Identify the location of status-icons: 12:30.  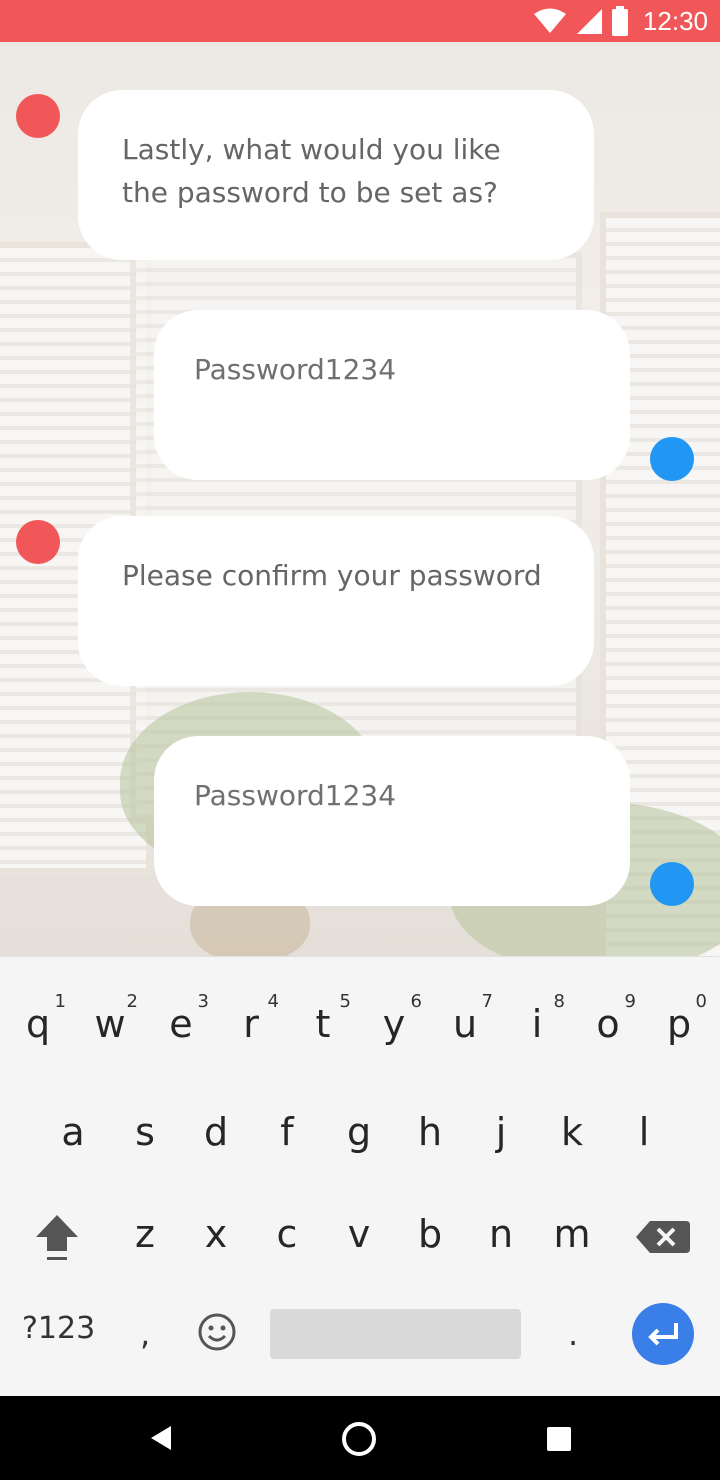
(620, 21).